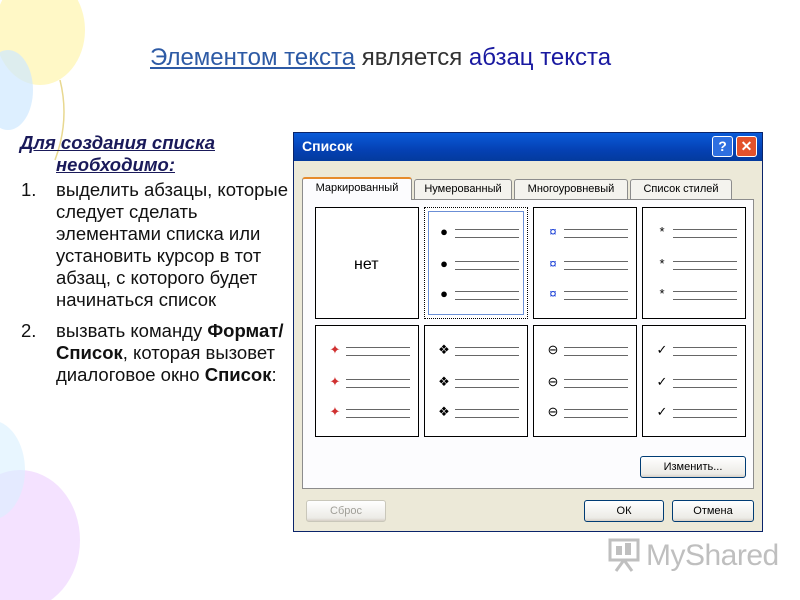 Image resolution: width=800 pixels, height=600 pixels. What do you see at coordinates (540, 57) in the screenshot?
I see `title-emphasis: абзац текста` at bounding box center [540, 57].